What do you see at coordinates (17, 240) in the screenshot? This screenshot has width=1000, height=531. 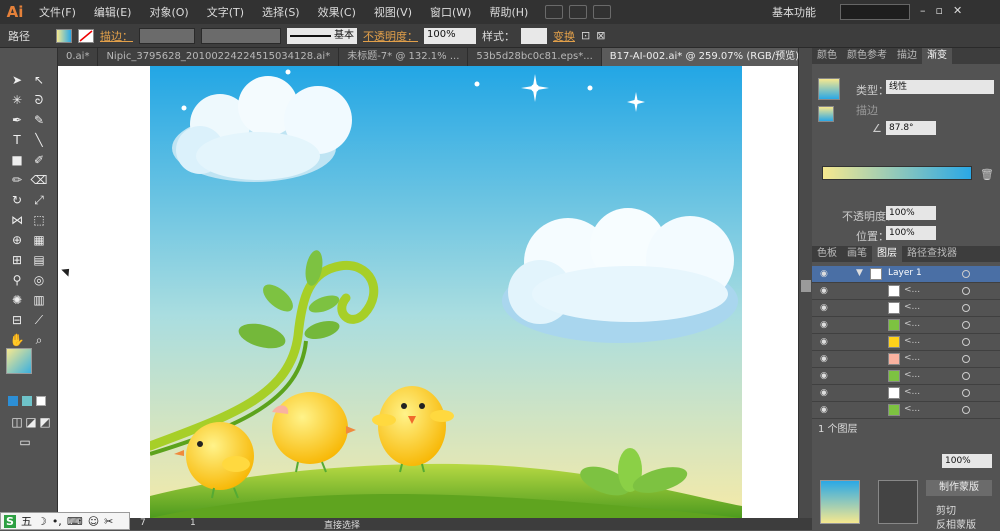 I see `shape-builder-icon: ⊕` at bounding box center [17, 240].